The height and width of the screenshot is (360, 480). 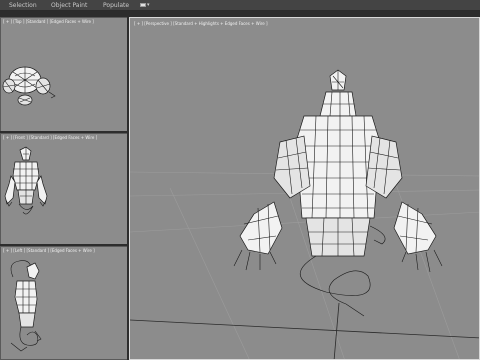 I want to click on front-view-mesh, so click(x=26, y=180).